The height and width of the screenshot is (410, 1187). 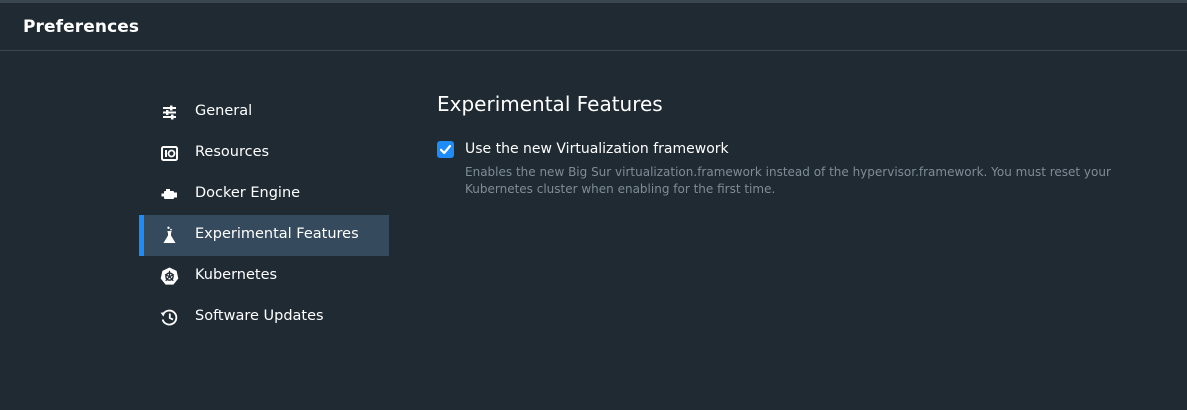 What do you see at coordinates (169, 153) in the screenshot?
I see `resources-icon` at bounding box center [169, 153].